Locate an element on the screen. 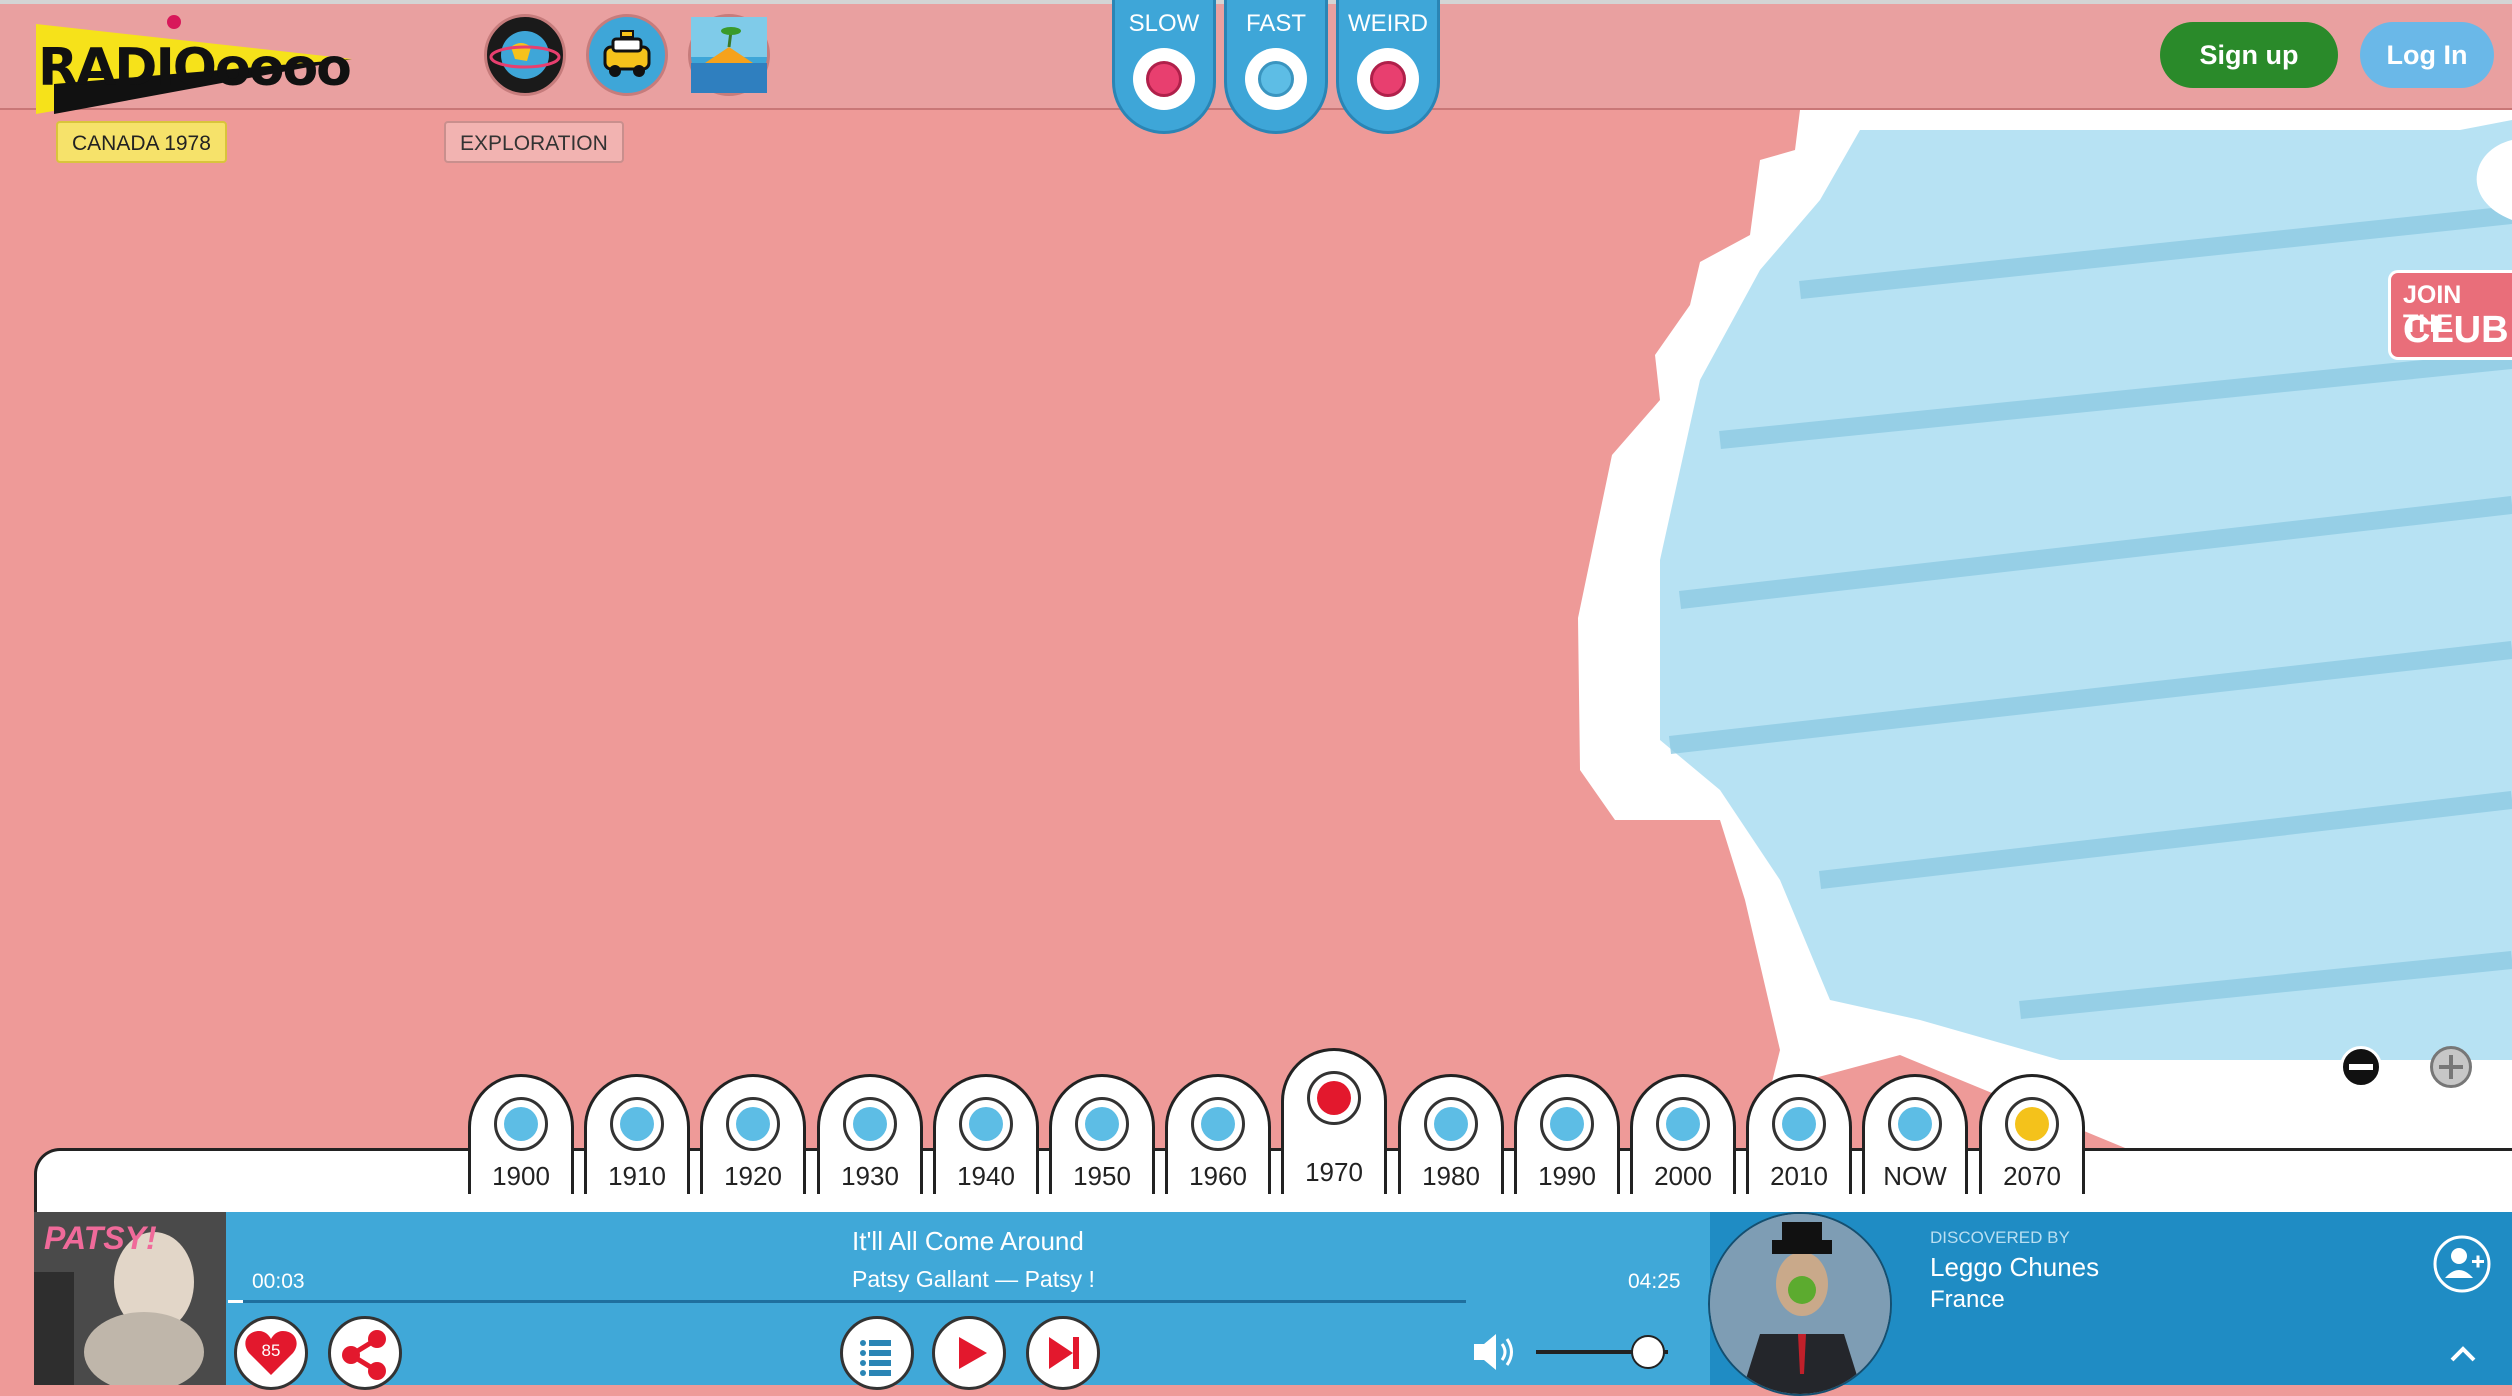  decade-tab-1950: 1950 is located at coordinates (1102, 1134).